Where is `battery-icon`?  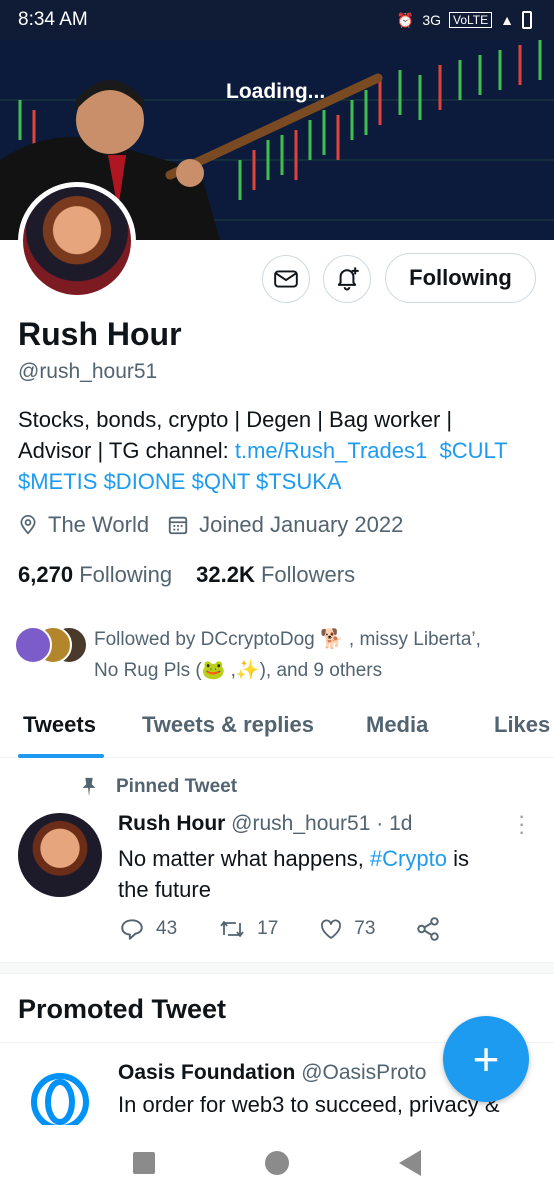 battery-icon is located at coordinates (527, 20).